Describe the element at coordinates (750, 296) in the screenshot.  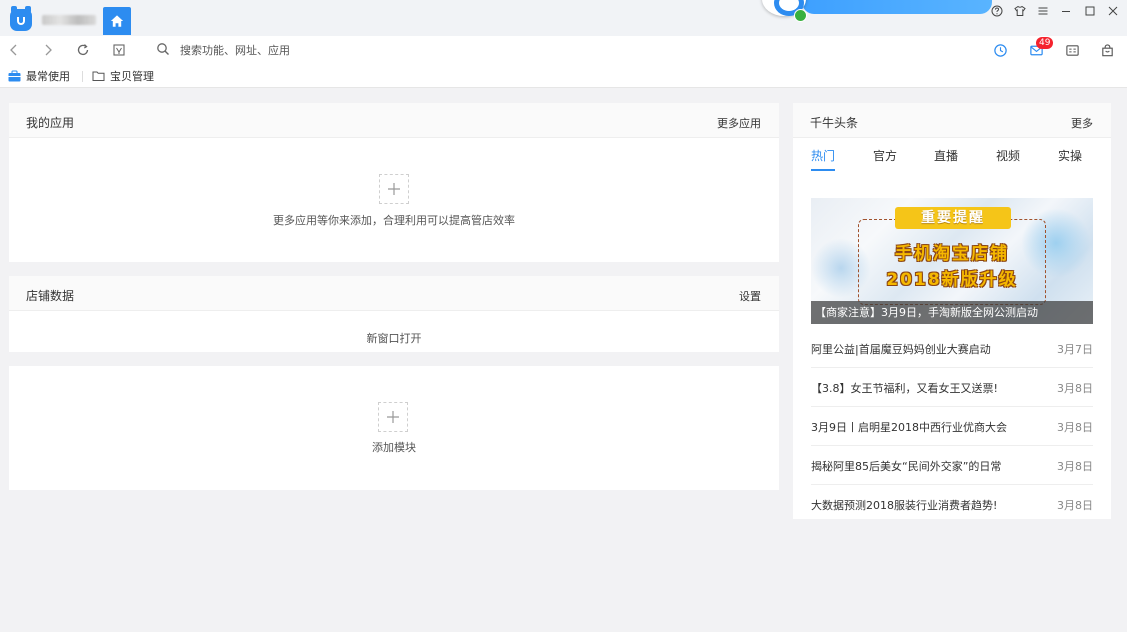
I see `settings-link: 设置` at that location.